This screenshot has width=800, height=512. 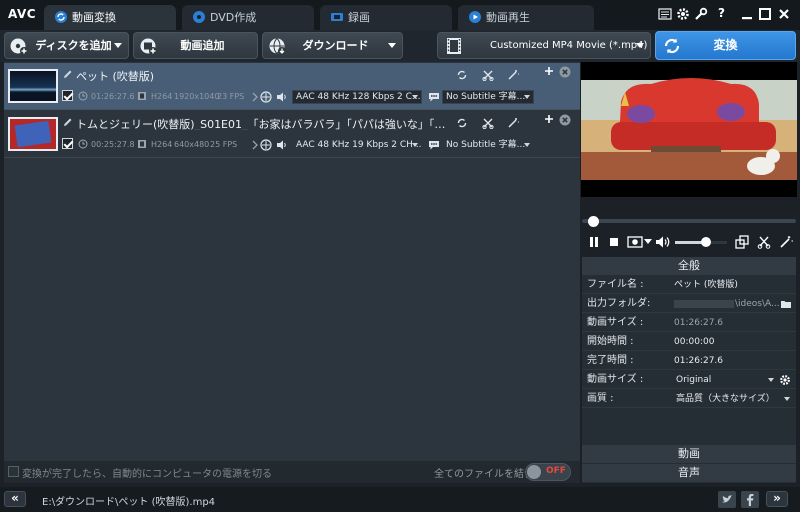 What do you see at coordinates (784, 14) in the screenshot?
I see `close-icon` at bounding box center [784, 14].